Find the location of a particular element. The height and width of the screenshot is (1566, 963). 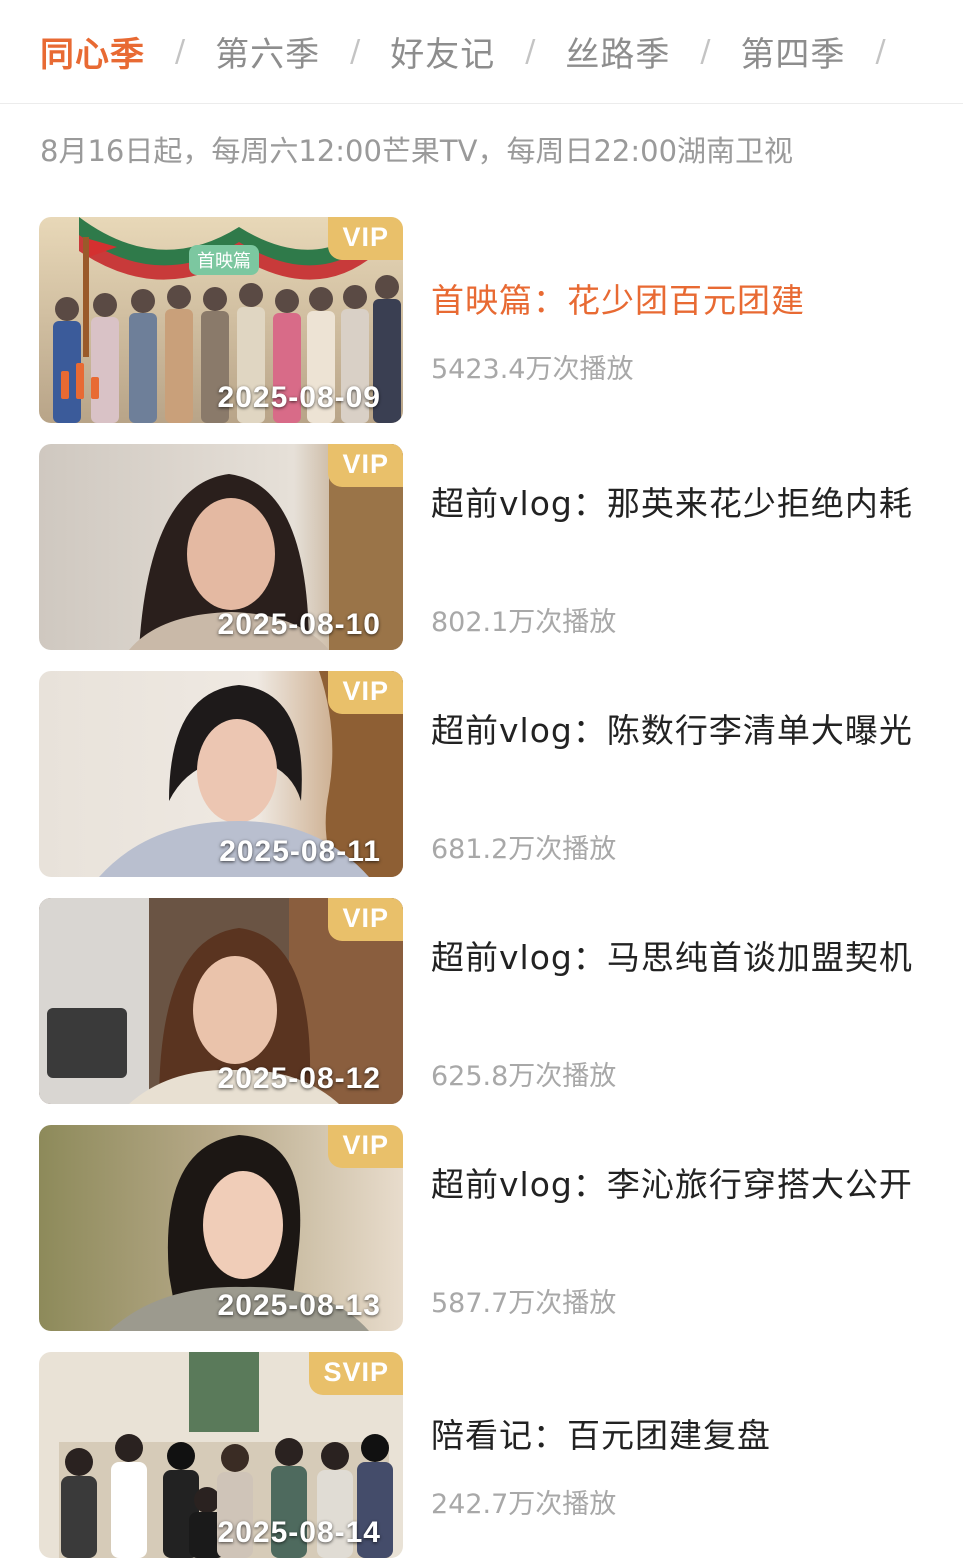

tab-season-six: 第六季 is located at coordinates (267, 51).